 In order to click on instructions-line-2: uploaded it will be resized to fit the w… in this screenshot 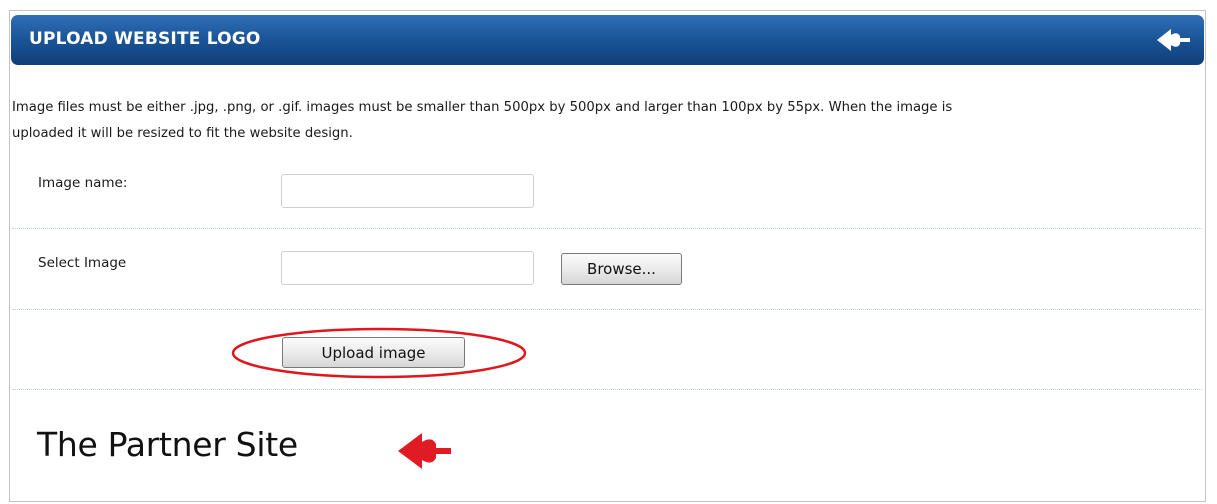, I will do `click(182, 133)`.